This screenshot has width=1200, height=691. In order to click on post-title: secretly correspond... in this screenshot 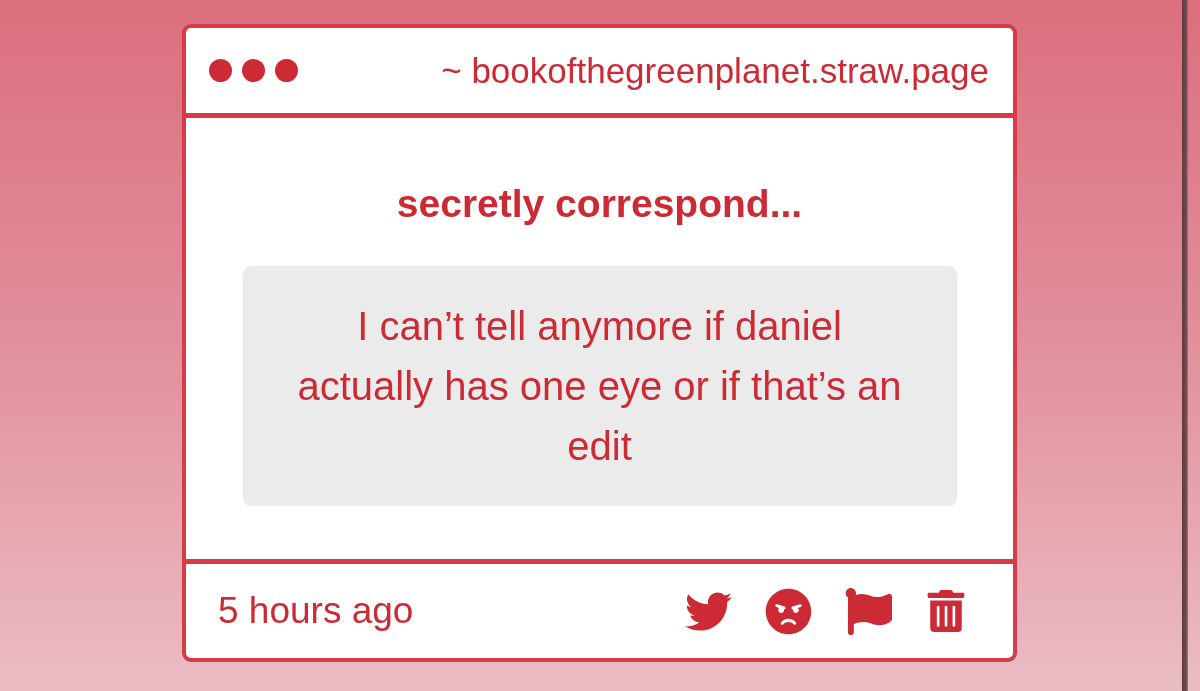, I will do `click(599, 204)`.